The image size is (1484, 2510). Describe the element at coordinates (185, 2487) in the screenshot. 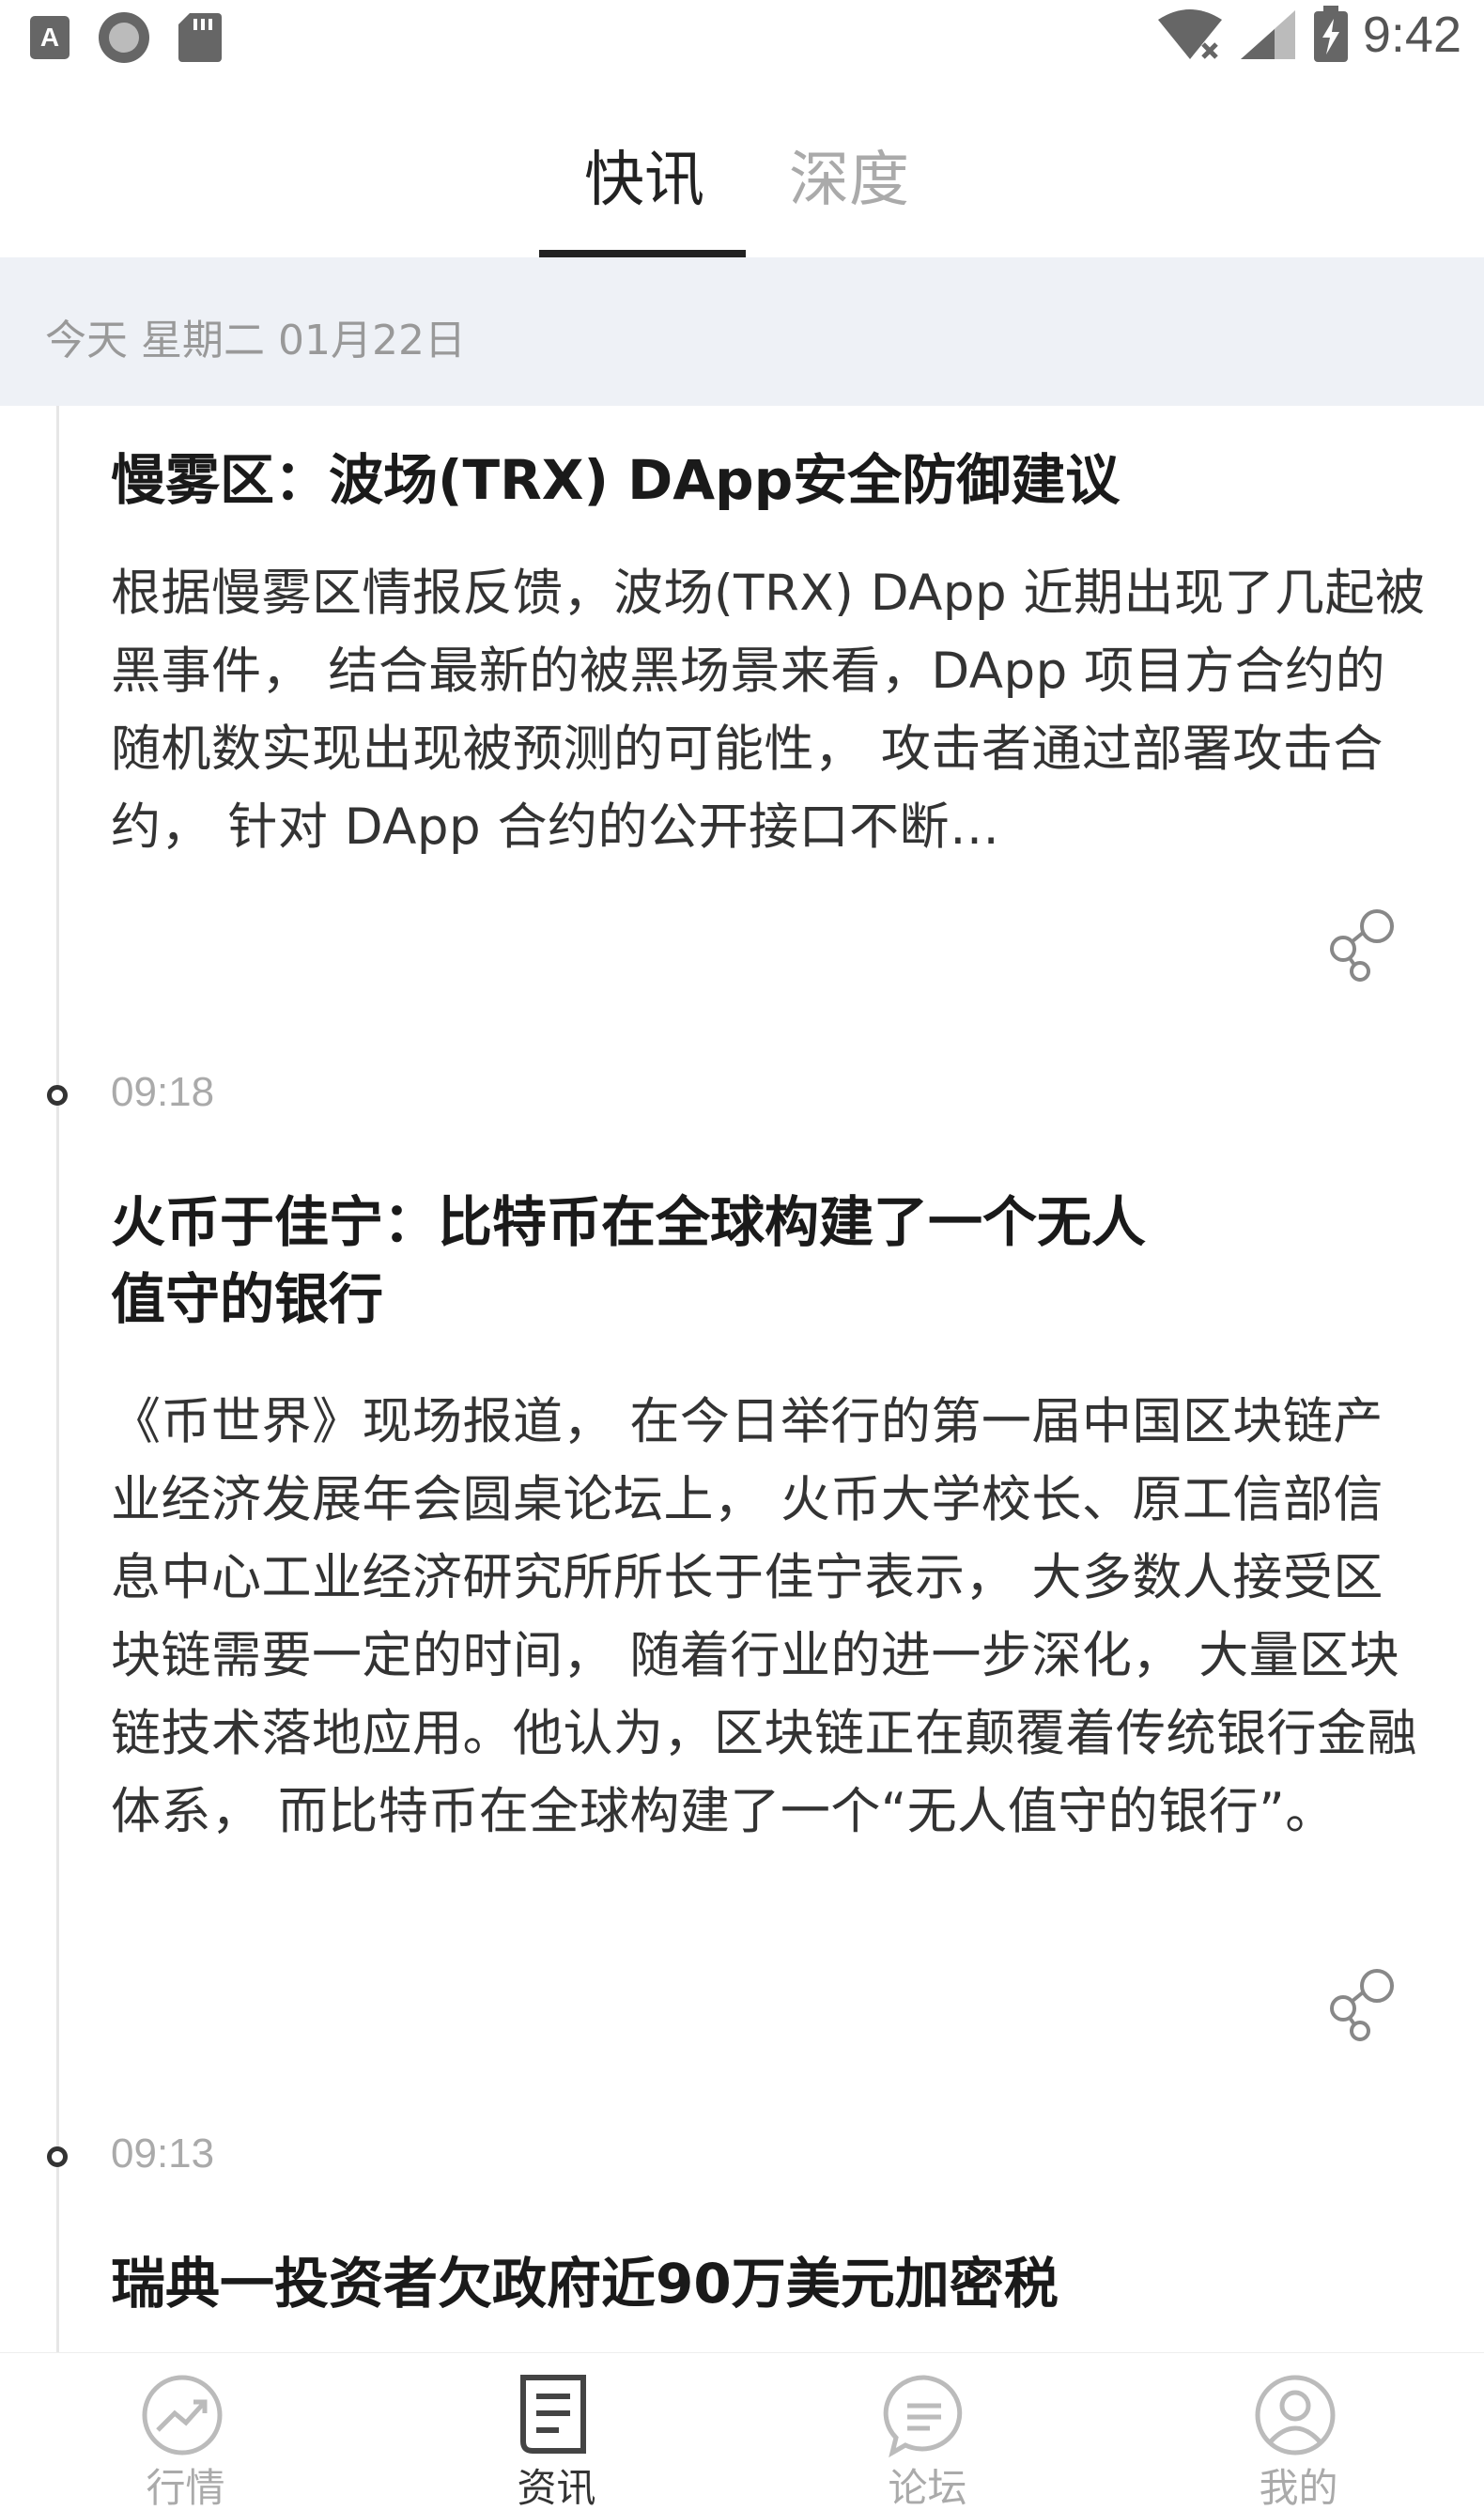

I see `nav-label: 行情` at that location.